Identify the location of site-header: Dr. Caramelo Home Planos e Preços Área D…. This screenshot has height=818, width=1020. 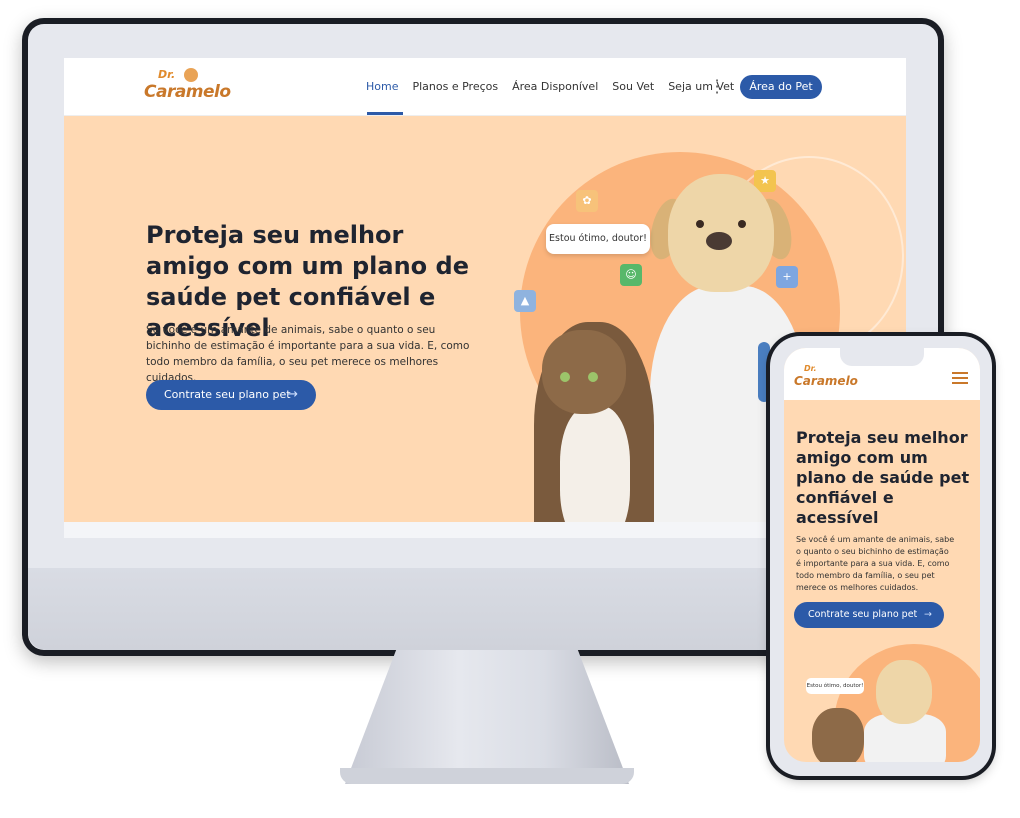
(485, 87).